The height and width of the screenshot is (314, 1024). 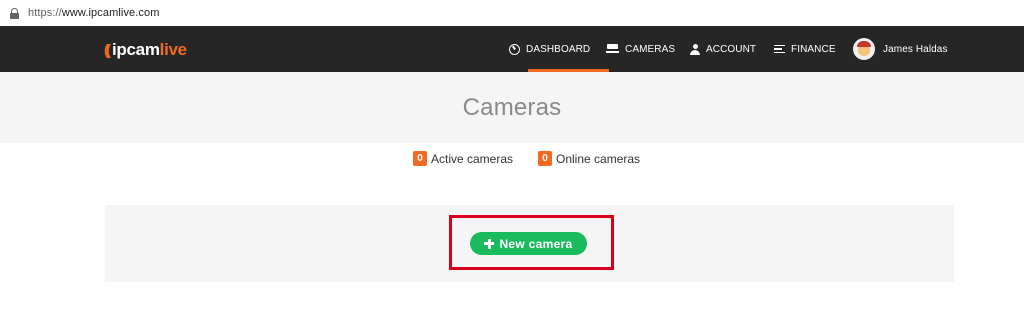 I want to click on user-icon, so click(x=695, y=49).